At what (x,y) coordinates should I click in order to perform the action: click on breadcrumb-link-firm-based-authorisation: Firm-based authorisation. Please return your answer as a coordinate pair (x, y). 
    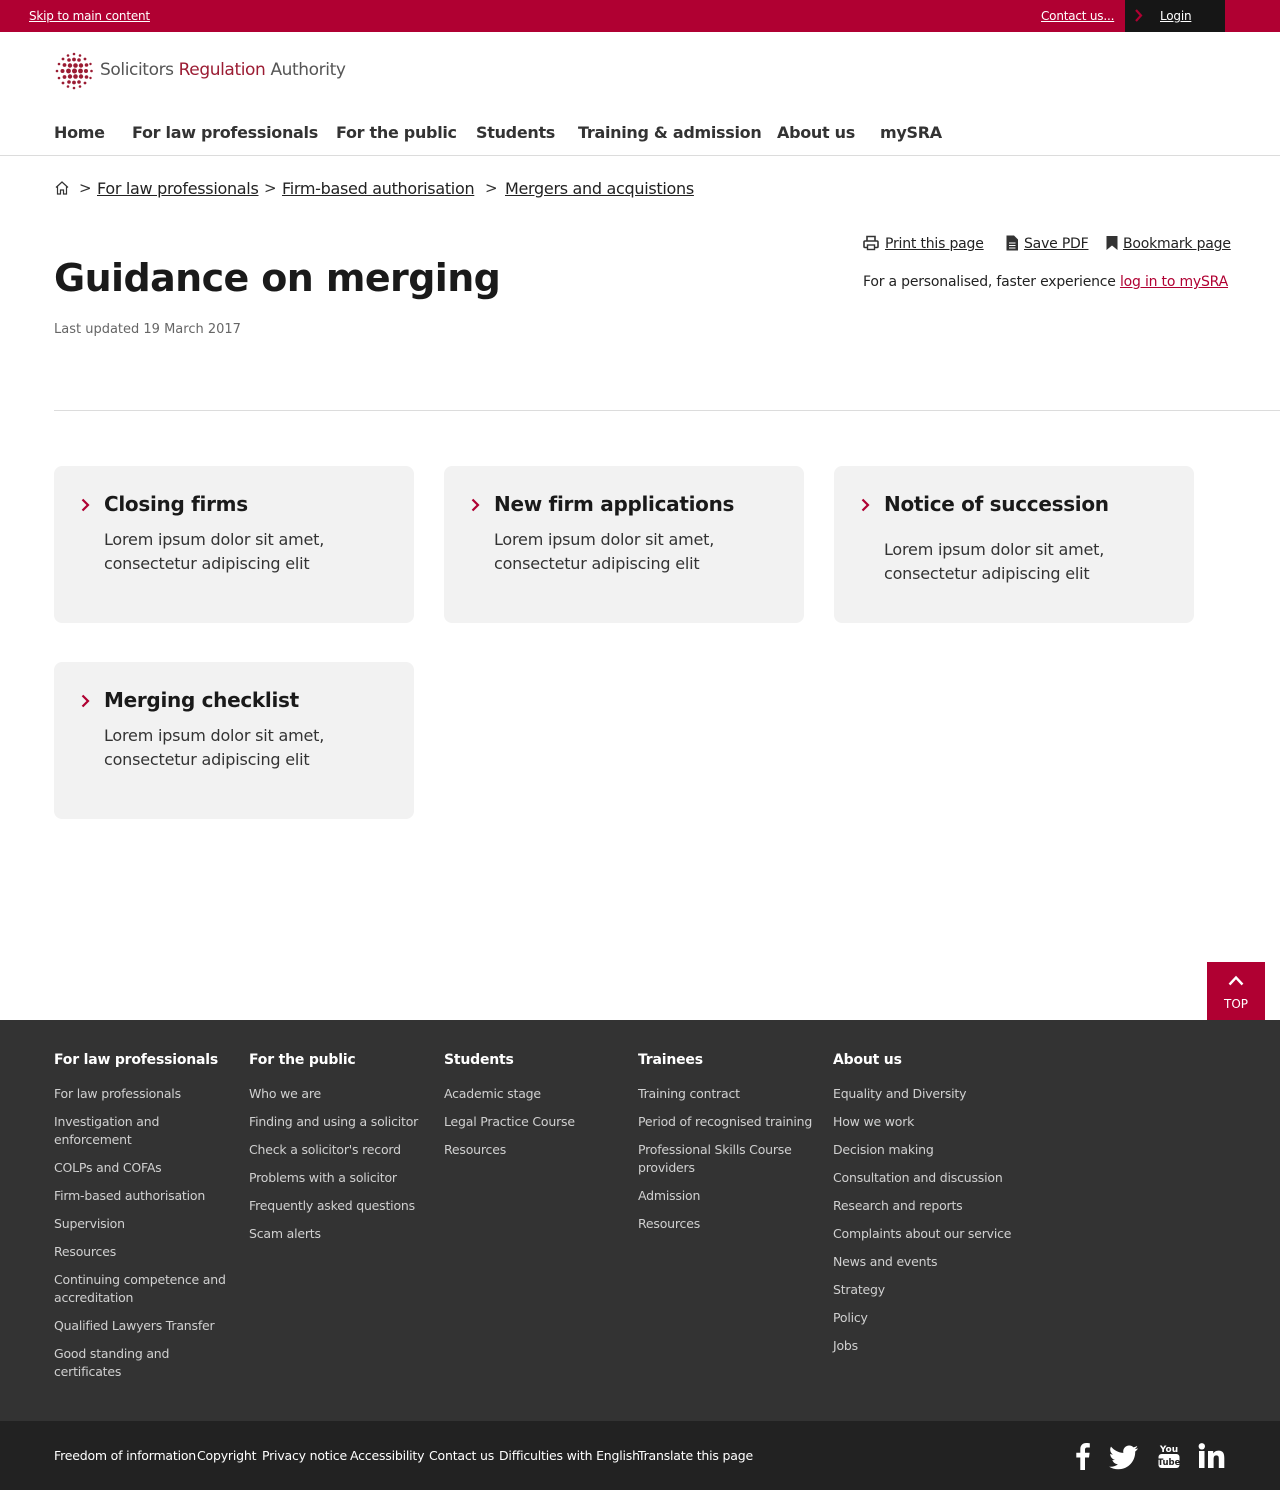
    Looking at the image, I should click on (378, 188).